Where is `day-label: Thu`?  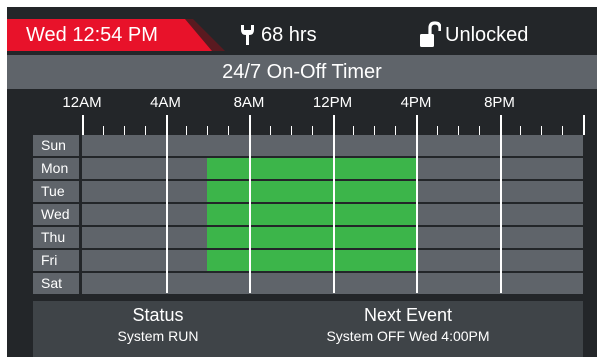
day-label: Thu is located at coordinates (56, 237).